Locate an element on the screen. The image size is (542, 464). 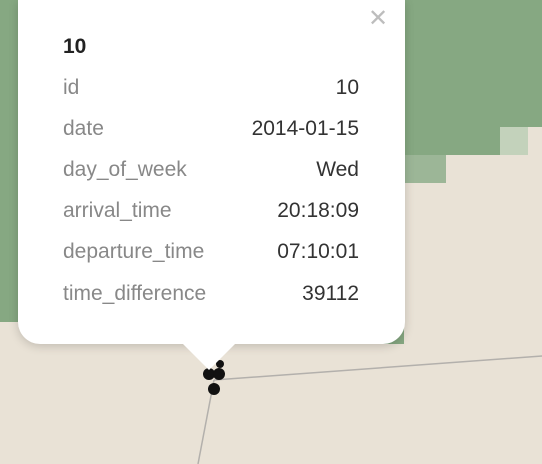
close-icon: ✕ is located at coordinates (378, 18).